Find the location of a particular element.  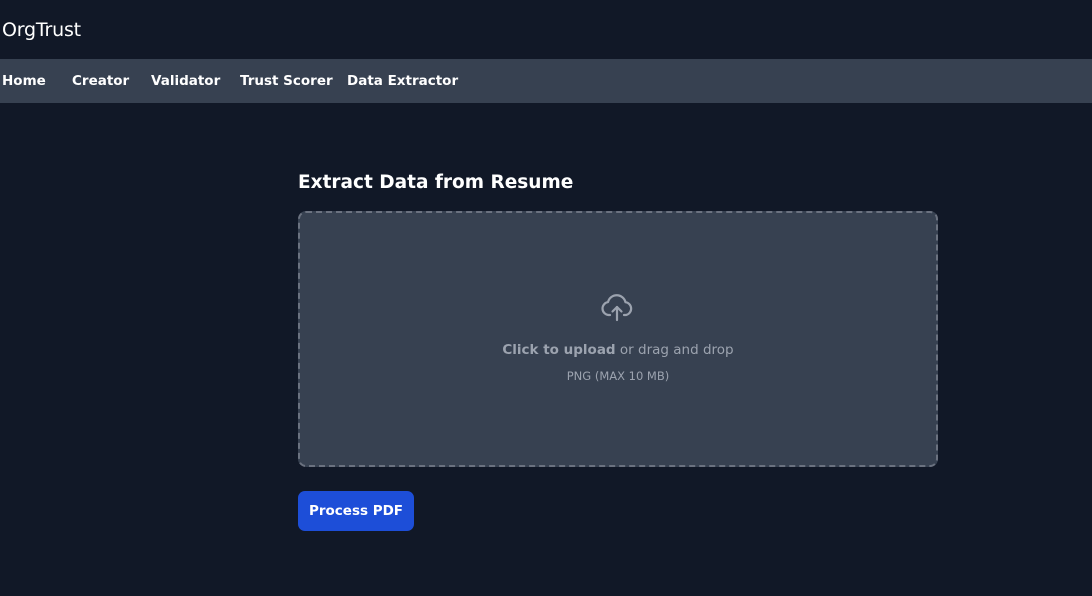

upload-instructions: Click to upload or drag and drop is located at coordinates (618, 350).